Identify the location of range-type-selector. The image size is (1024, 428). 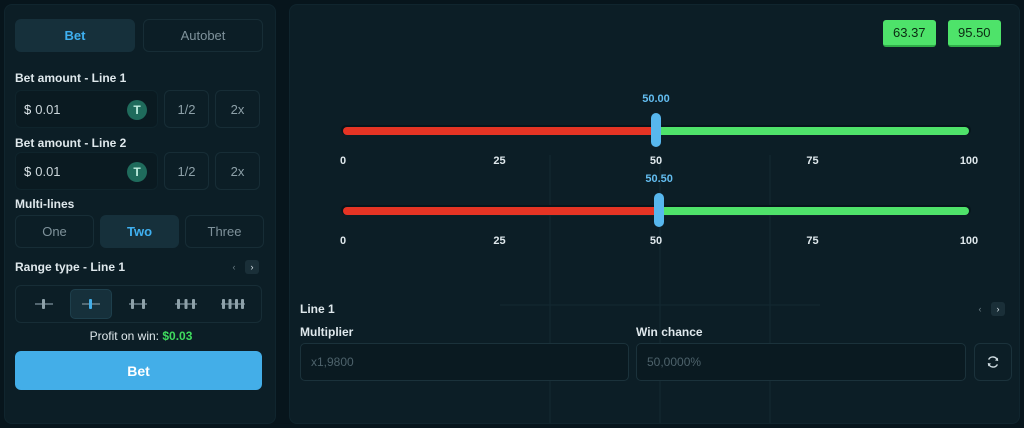
(138, 304).